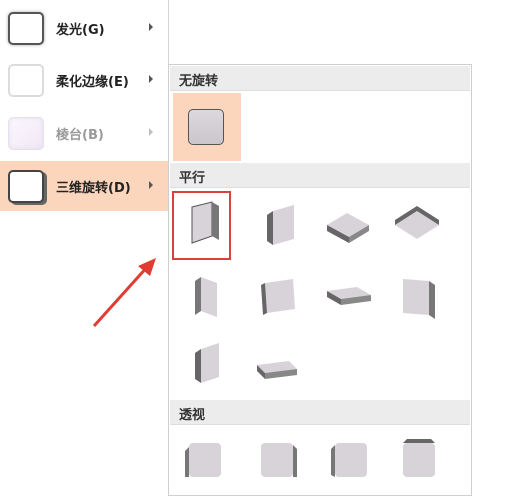 The height and width of the screenshot is (497, 524). Describe the element at coordinates (199, 81) in the screenshot. I see `section-title: 无旋转` at that location.